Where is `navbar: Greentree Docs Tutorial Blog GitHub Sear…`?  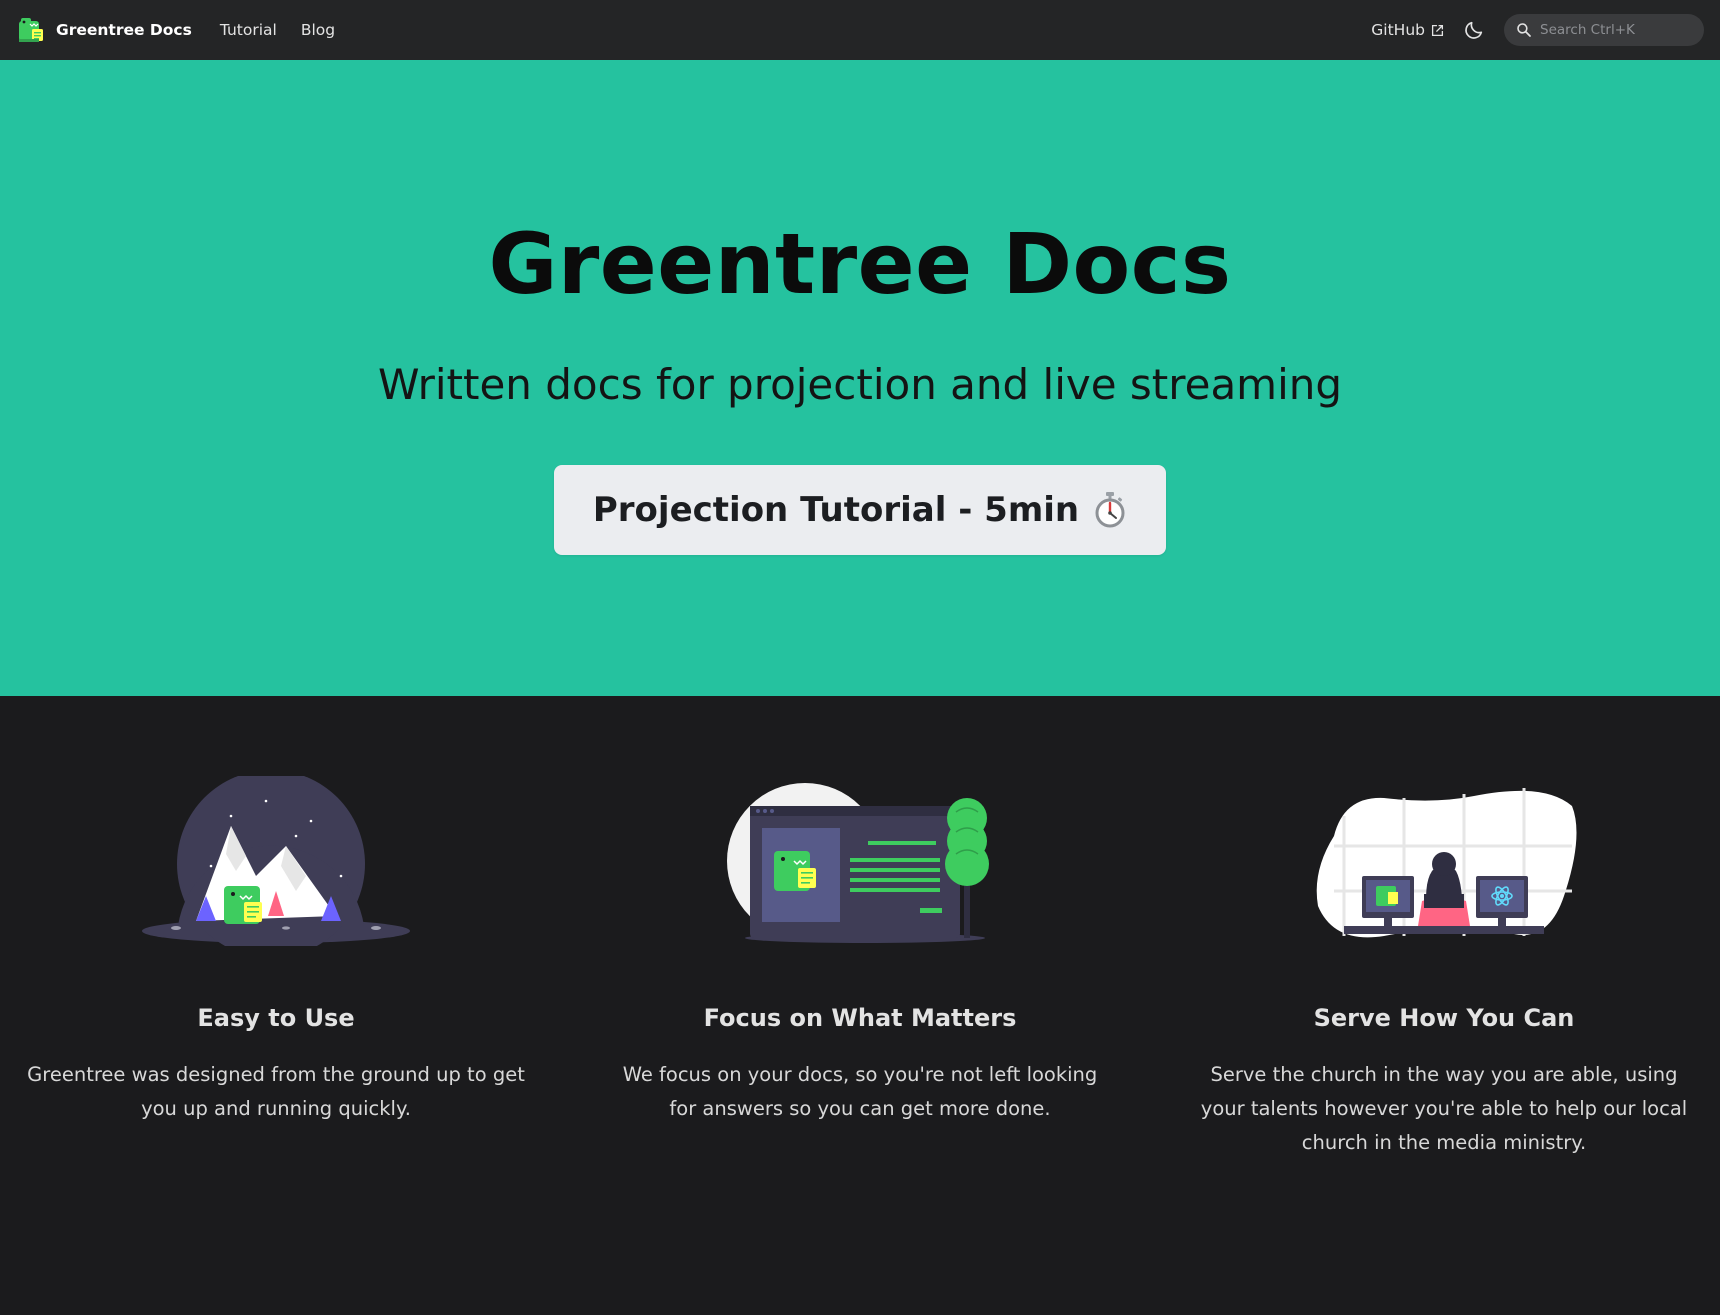
navbar: Greentree Docs Tutorial Blog GitHub Sear… is located at coordinates (860, 30).